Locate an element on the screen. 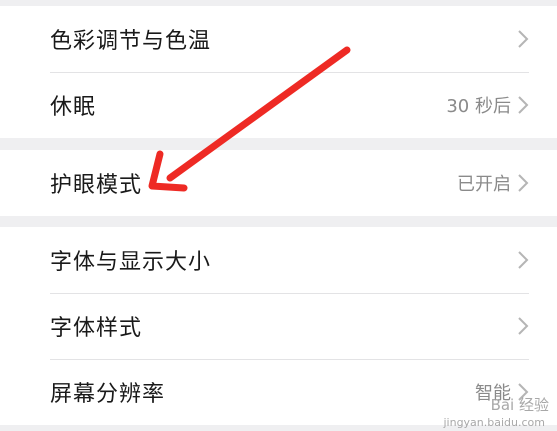  setting-label: 护眼模式 is located at coordinates (96, 185).